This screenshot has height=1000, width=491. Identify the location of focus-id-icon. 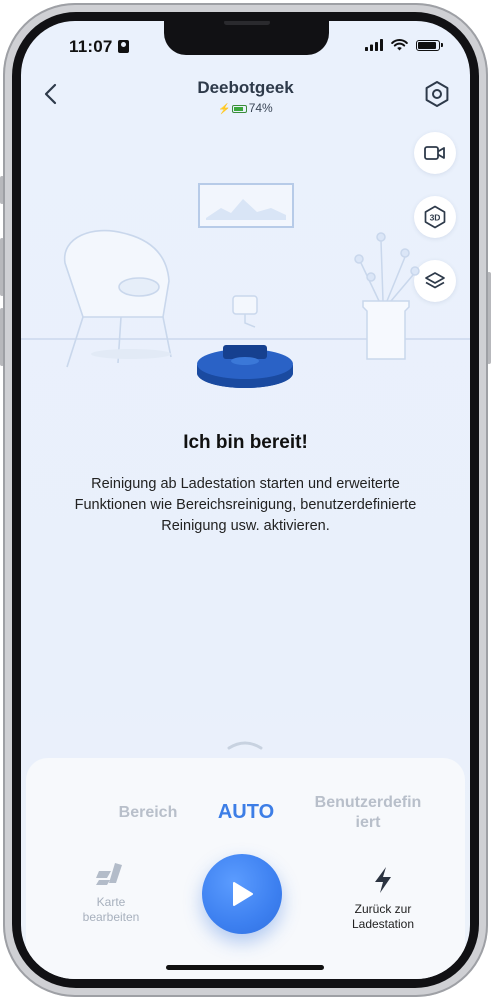
(123, 46).